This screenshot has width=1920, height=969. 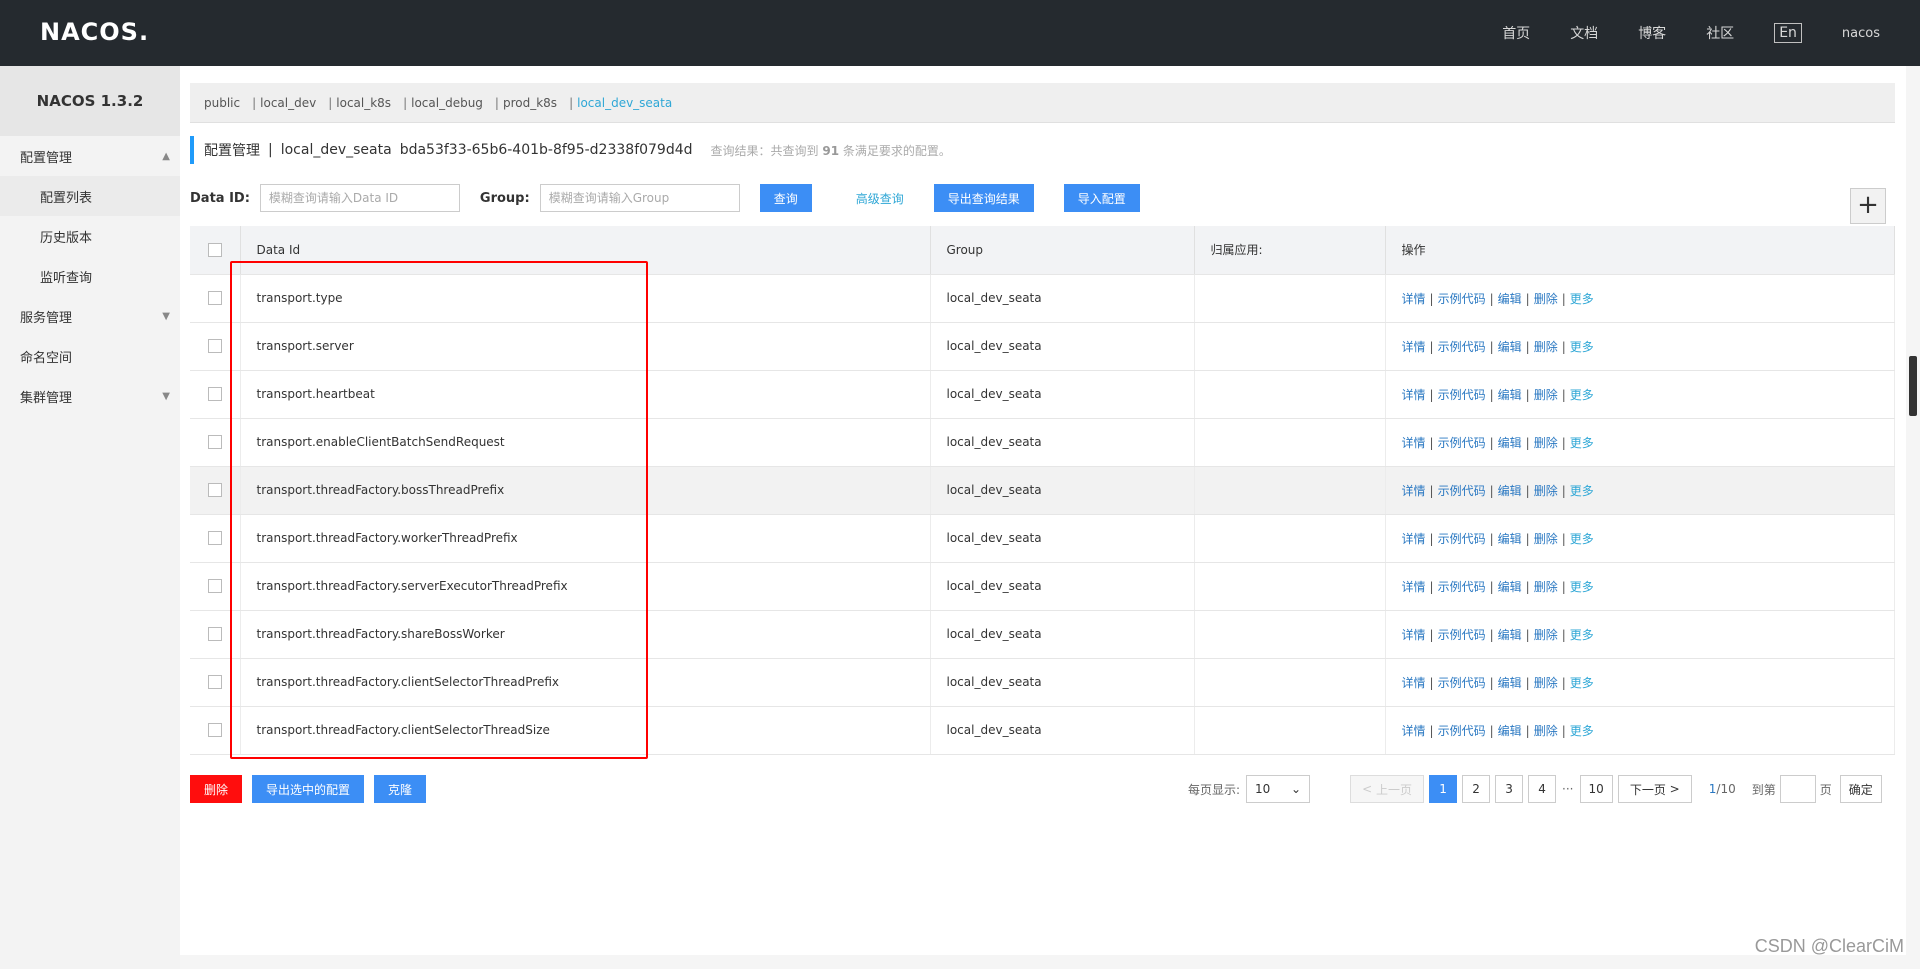 What do you see at coordinates (1788, 33) in the screenshot?
I see `language-toggle: En` at bounding box center [1788, 33].